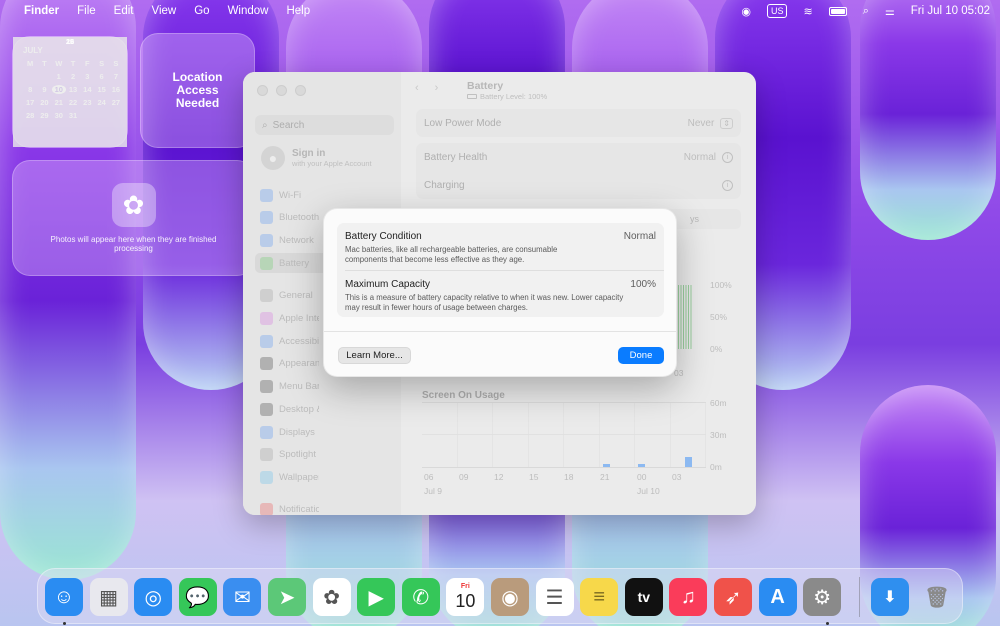 The width and height of the screenshot is (1000, 626). What do you see at coordinates (643, 284) in the screenshot?
I see `max-capacity-value: 100%` at bounding box center [643, 284].